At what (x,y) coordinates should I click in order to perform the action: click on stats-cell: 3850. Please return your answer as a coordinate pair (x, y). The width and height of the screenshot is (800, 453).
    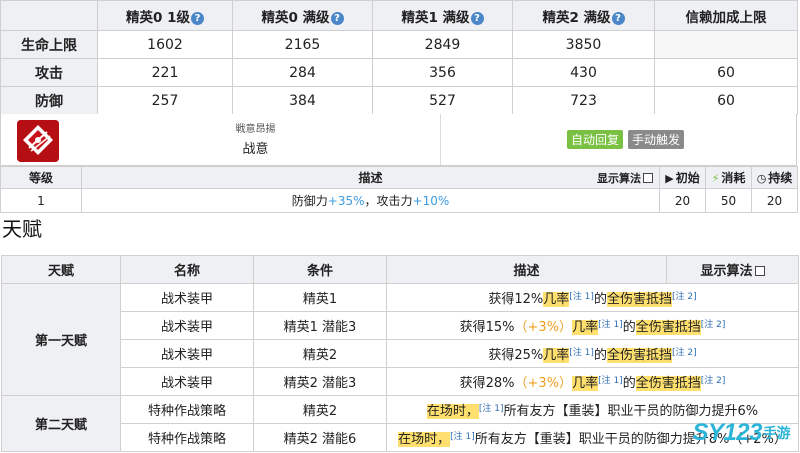
    Looking at the image, I should click on (583, 44).